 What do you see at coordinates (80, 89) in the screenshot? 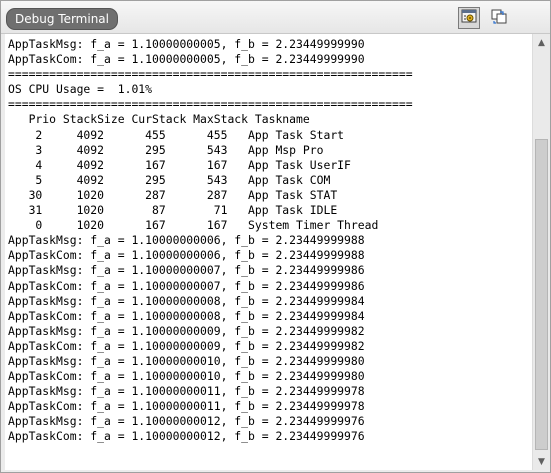
I see `terminal-line: OS CPU Usage = 1.01%` at bounding box center [80, 89].